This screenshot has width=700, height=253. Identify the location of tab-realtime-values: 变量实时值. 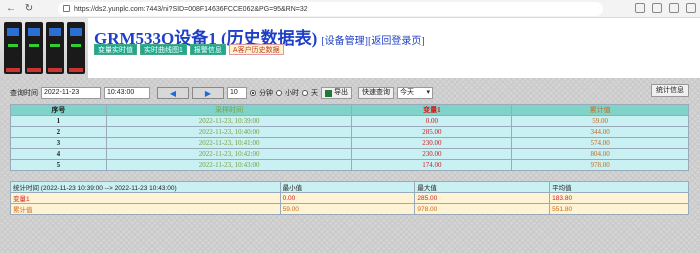
(115, 49).